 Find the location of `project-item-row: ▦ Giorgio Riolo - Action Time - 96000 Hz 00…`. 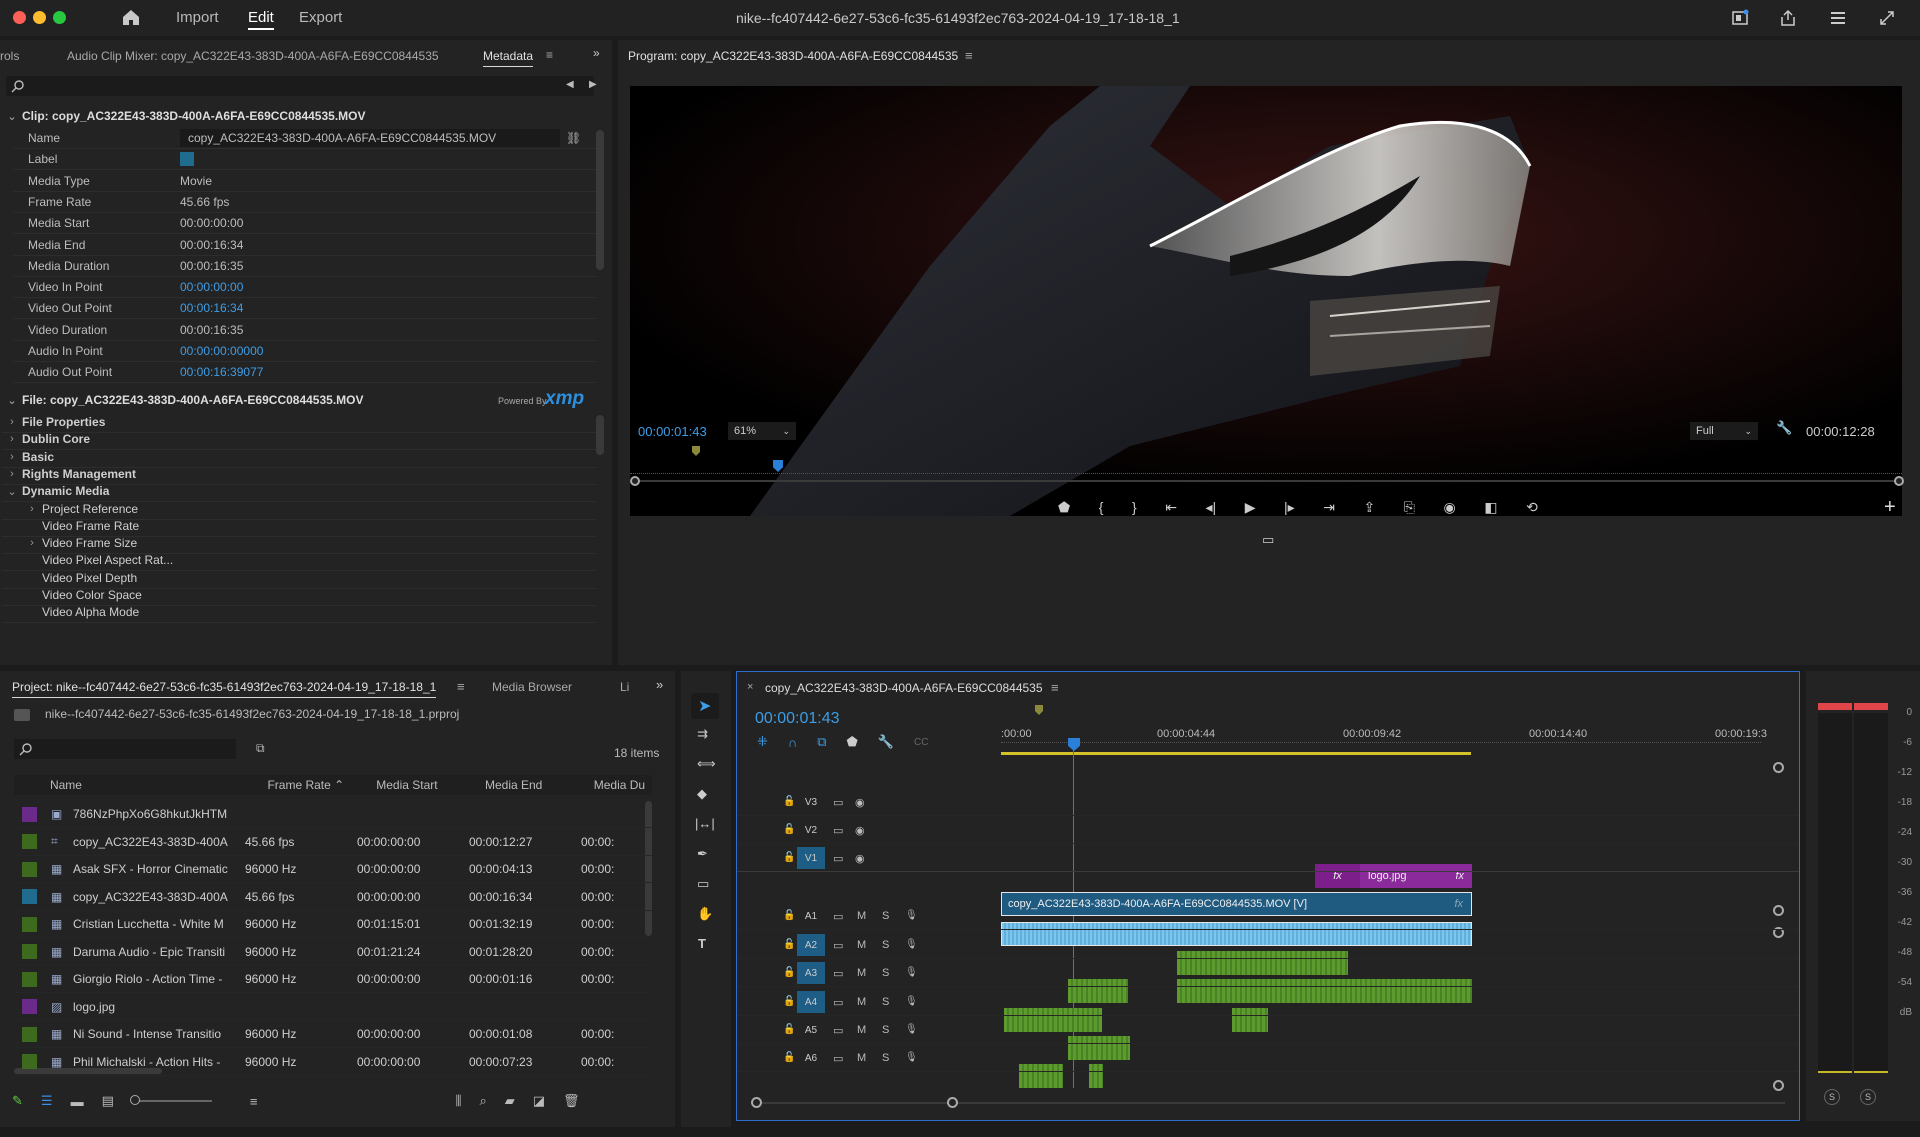

project-item-row: ▦ Giorgio Riolo - Action Time - 96000 Hz 00… is located at coordinates (333, 979).